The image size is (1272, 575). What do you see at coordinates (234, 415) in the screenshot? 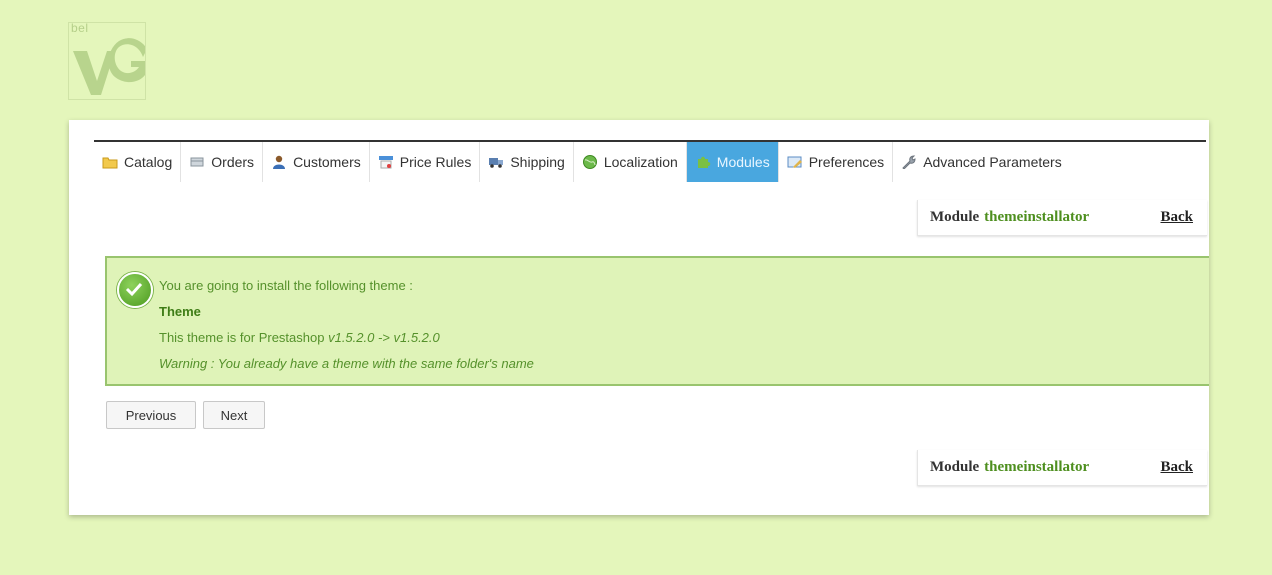
I see `next-button: Next` at bounding box center [234, 415].